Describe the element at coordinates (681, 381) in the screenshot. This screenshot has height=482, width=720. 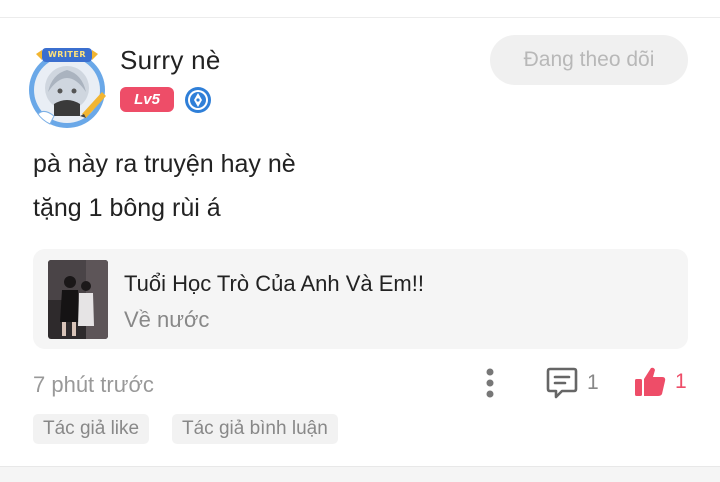
I see `like-count: 1` at that location.